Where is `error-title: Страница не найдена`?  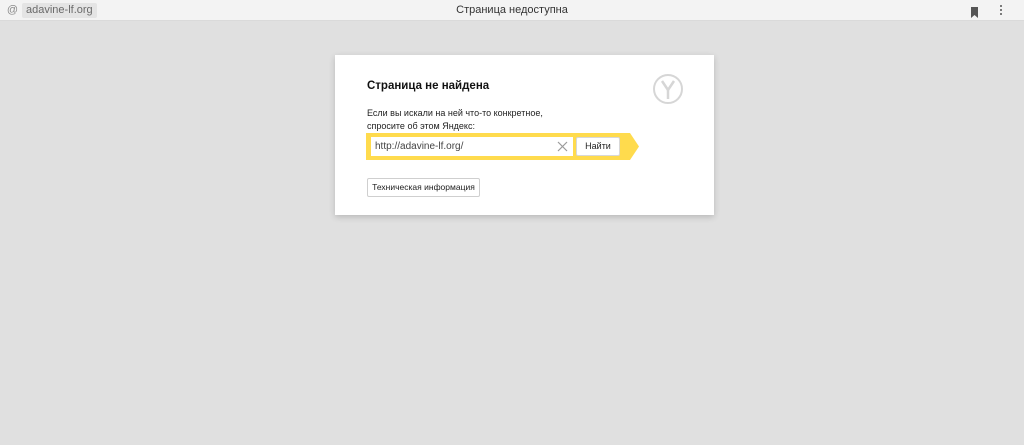 error-title: Страница не найдена is located at coordinates (428, 86).